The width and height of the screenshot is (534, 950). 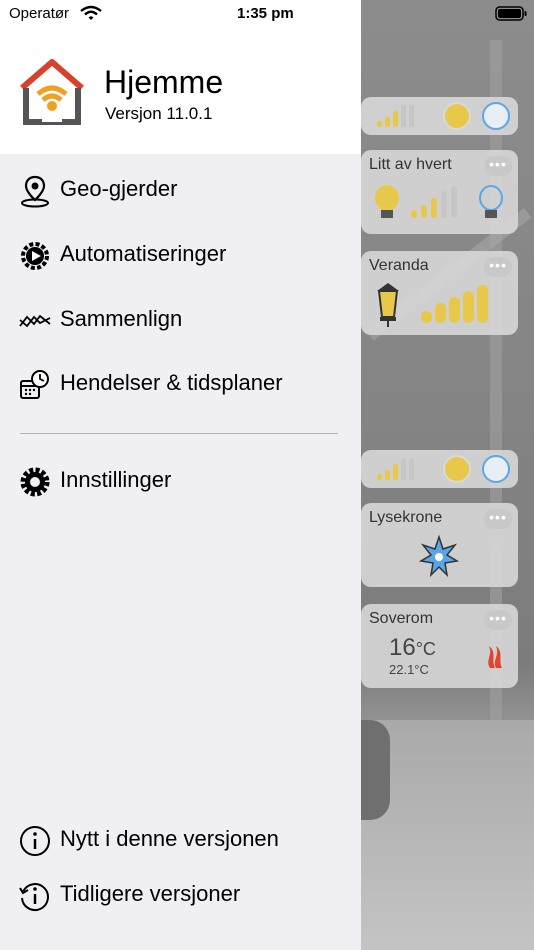 I want to click on app-version: Versjon 11.0.1, so click(x=159, y=113).